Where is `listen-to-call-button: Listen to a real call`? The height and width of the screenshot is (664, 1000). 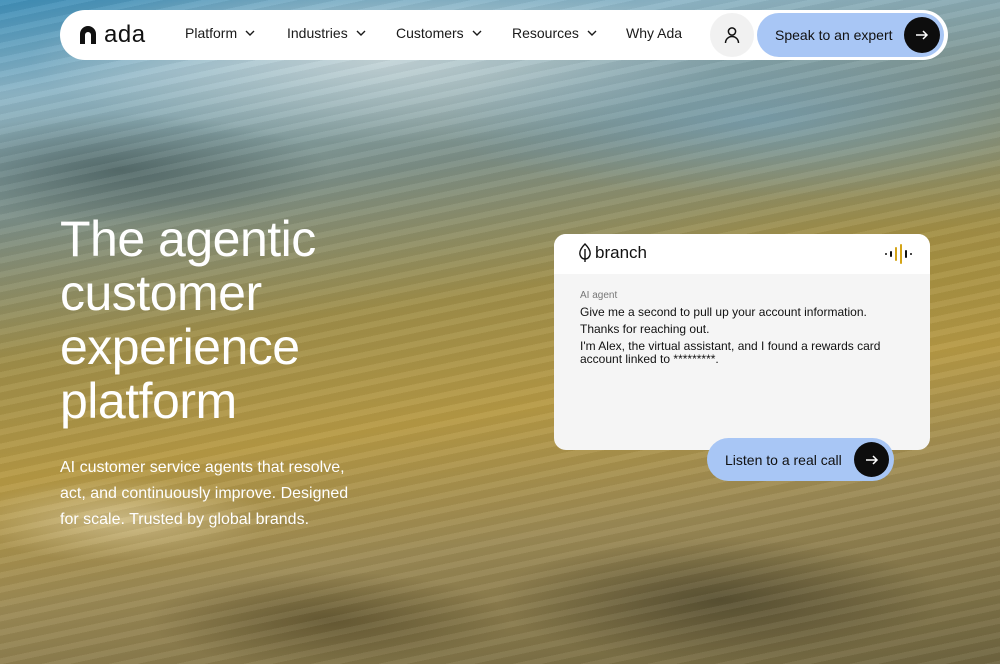 listen-to-call-button: Listen to a real call is located at coordinates (800, 459).